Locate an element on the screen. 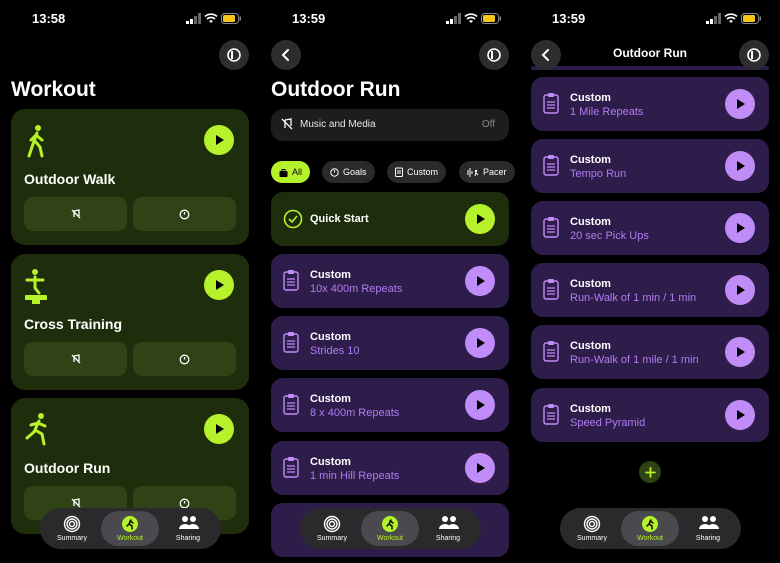 The height and width of the screenshot is (563, 780). custom-workout-subtitle: 20 sec Pick Ups is located at coordinates (609, 236).